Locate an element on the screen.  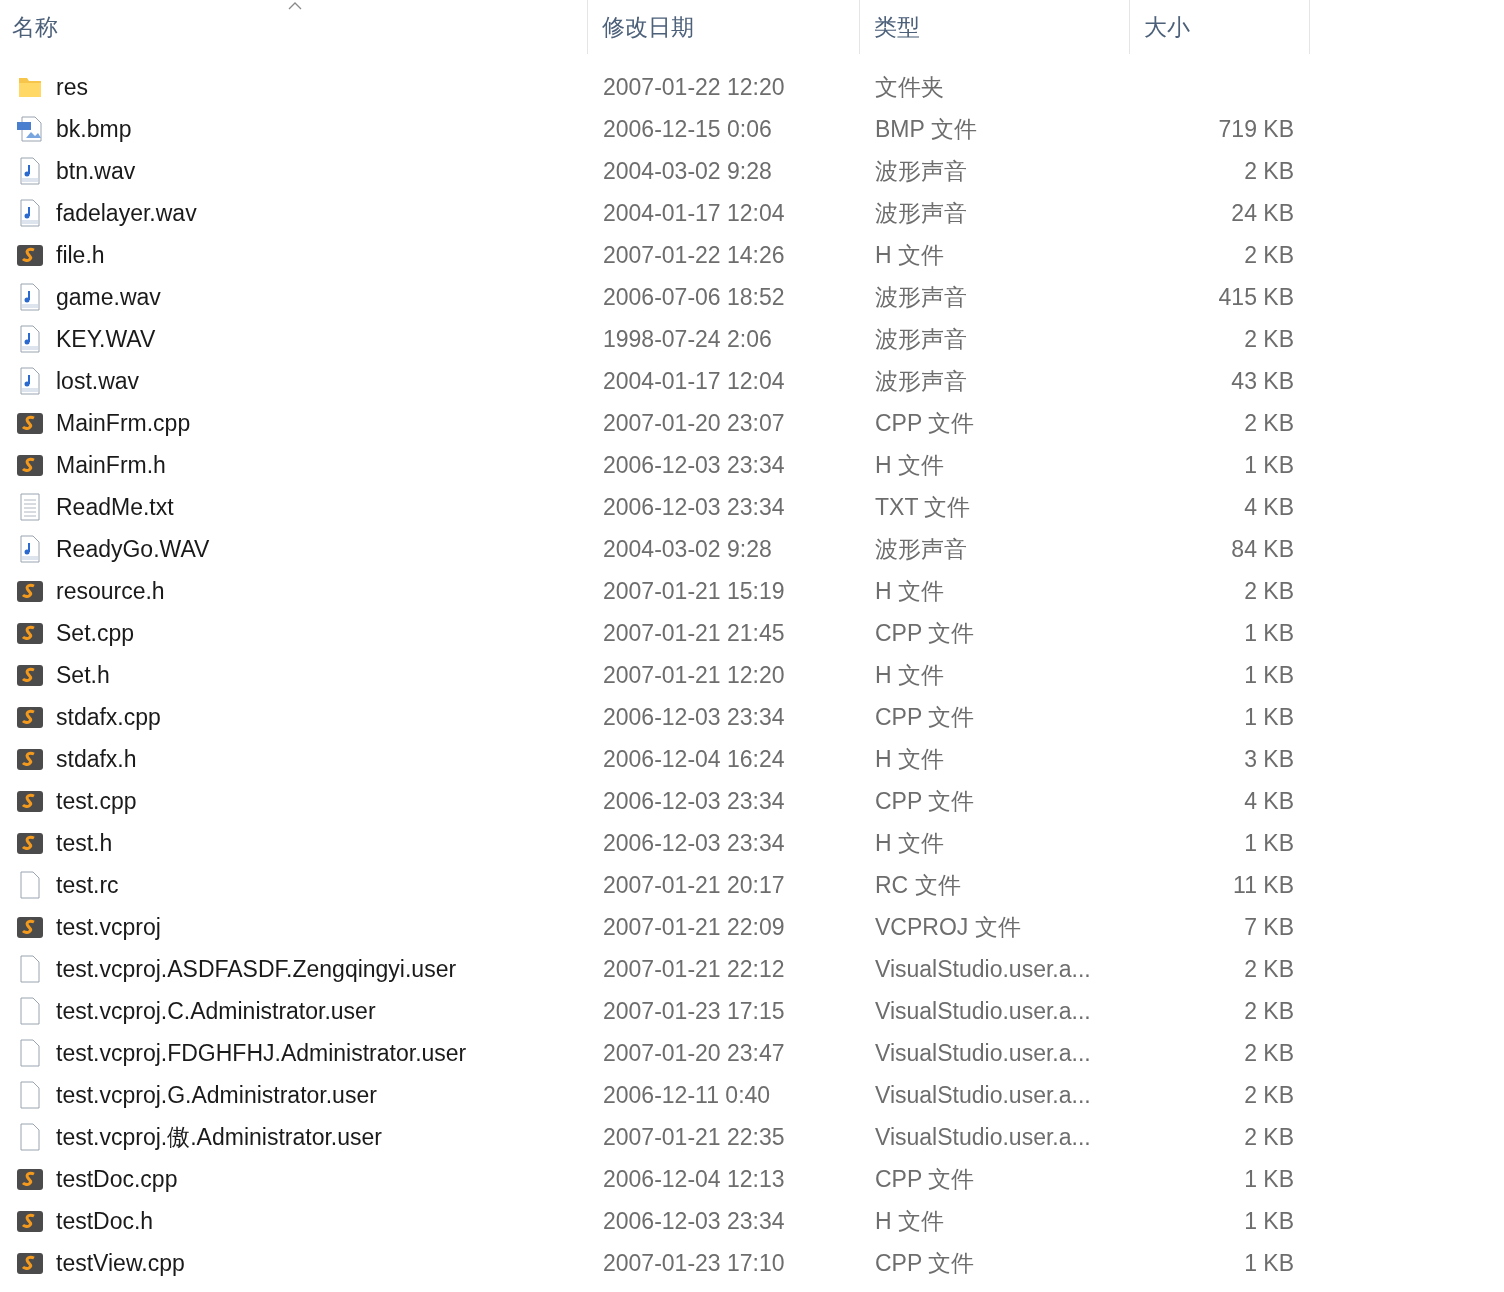
column-header: 大小 is located at coordinates (1167, 27).